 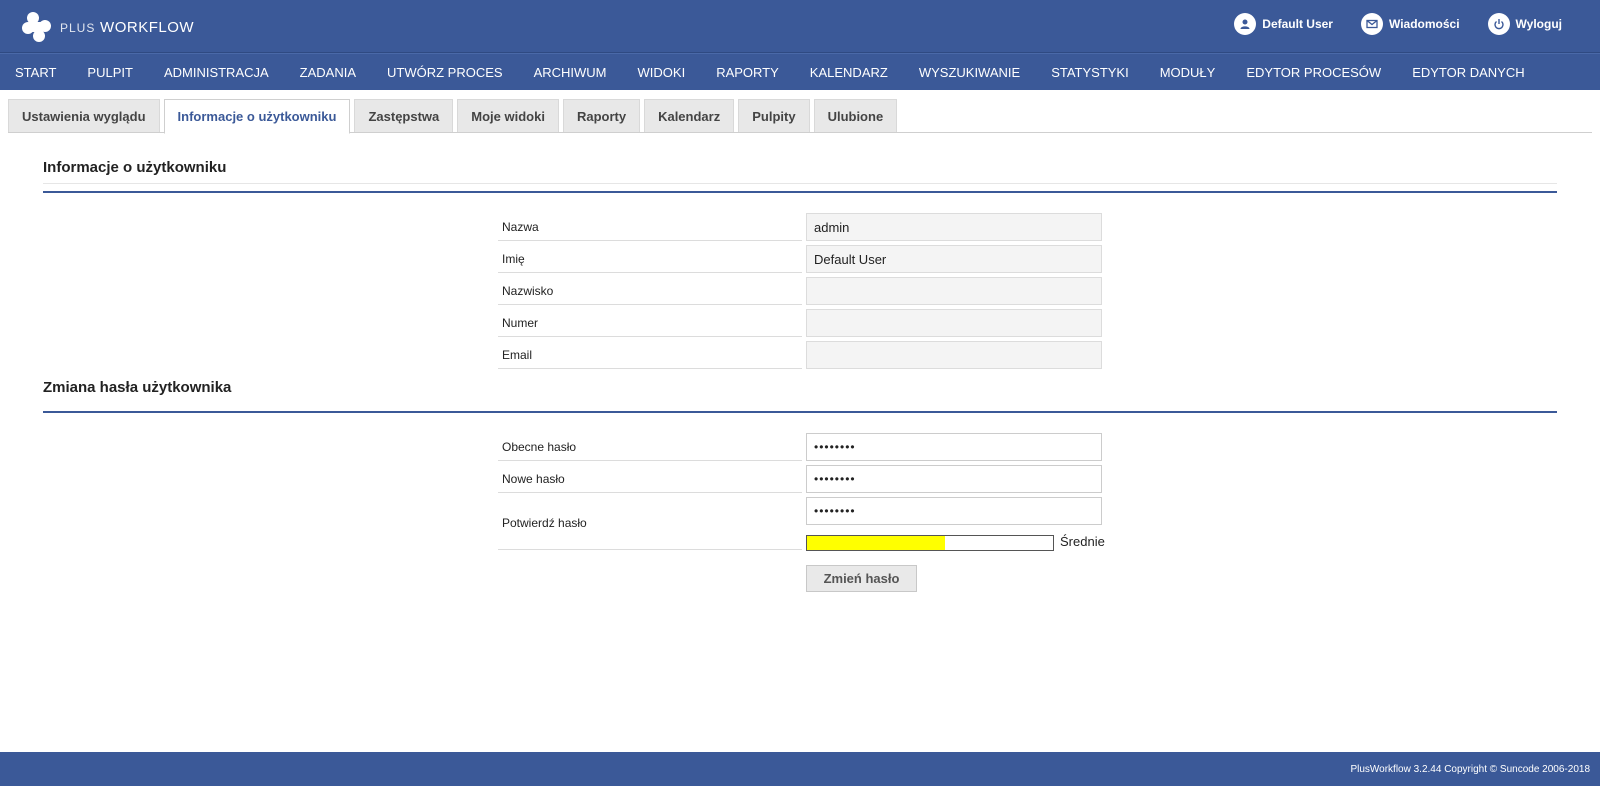 What do you see at coordinates (954, 479) in the screenshot?
I see `new-password-input: ••••••••` at bounding box center [954, 479].